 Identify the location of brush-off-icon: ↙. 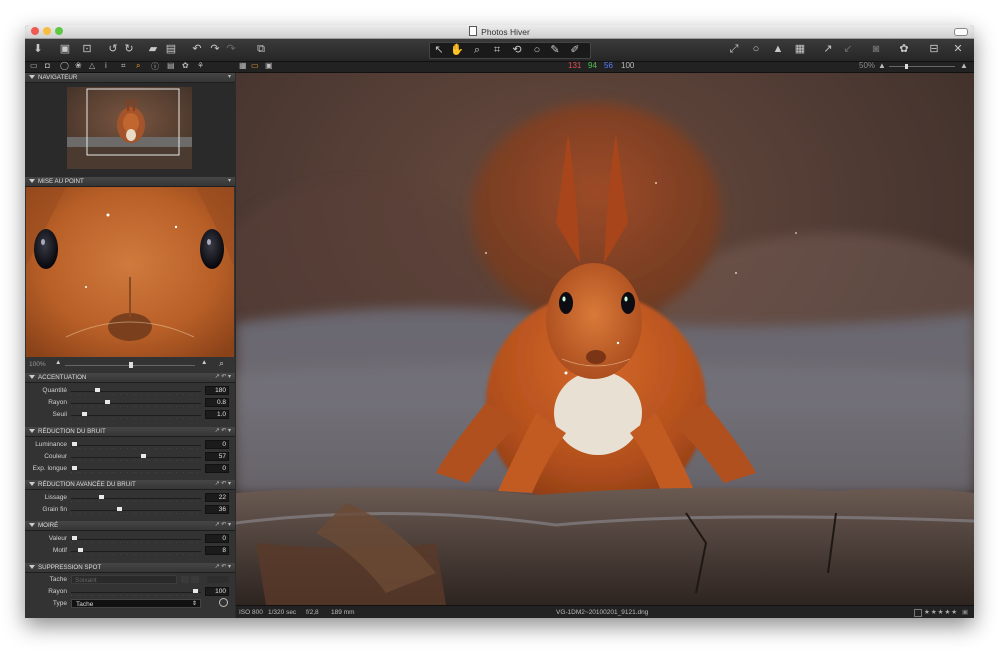
(848, 49).